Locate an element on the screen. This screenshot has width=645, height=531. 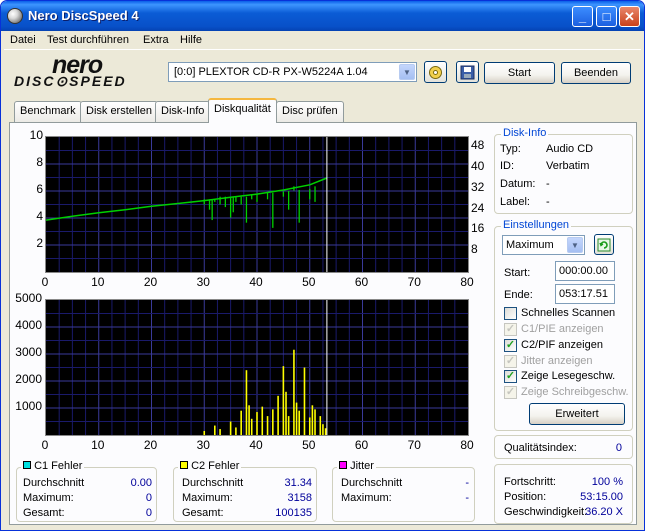
disk-label-label: Label: is located at coordinates (515, 202).